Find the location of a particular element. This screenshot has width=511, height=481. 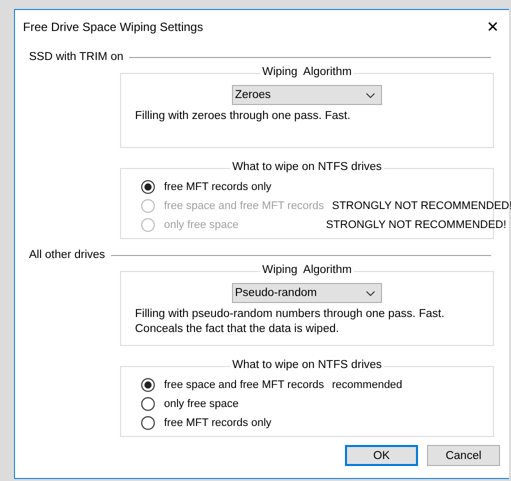

radio-label: only free space is located at coordinates (241, 404).